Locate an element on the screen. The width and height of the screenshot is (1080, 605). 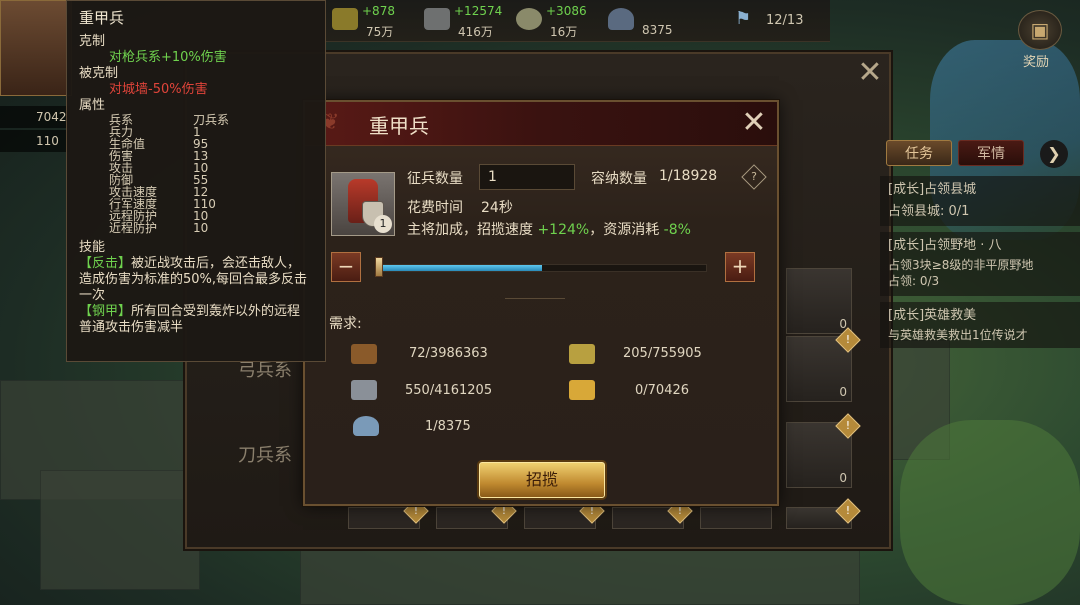
capacity-value: 1/18928 is located at coordinates (688, 176).